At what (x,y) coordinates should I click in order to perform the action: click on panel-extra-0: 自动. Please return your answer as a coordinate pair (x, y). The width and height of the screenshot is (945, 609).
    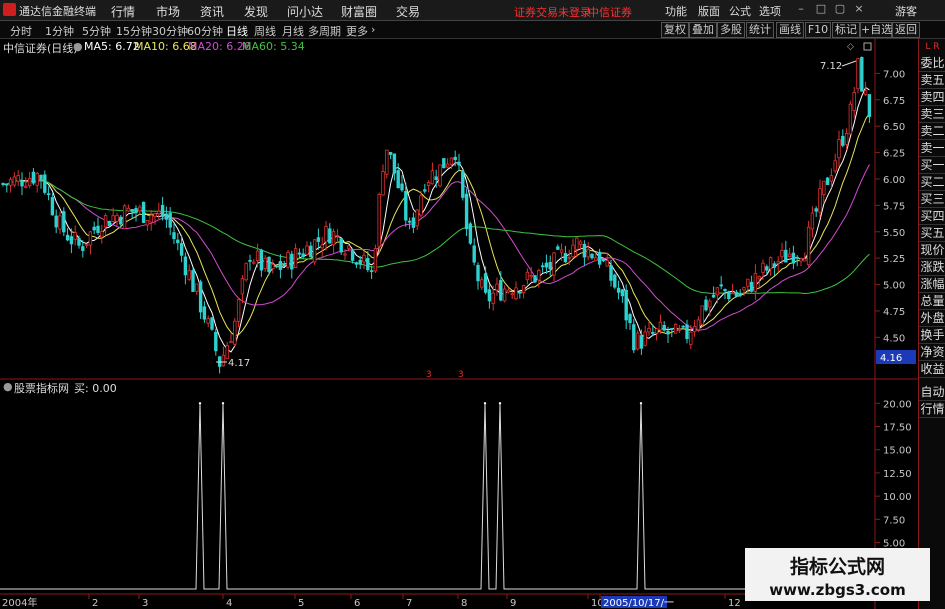
    Looking at the image, I should click on (932, 392).